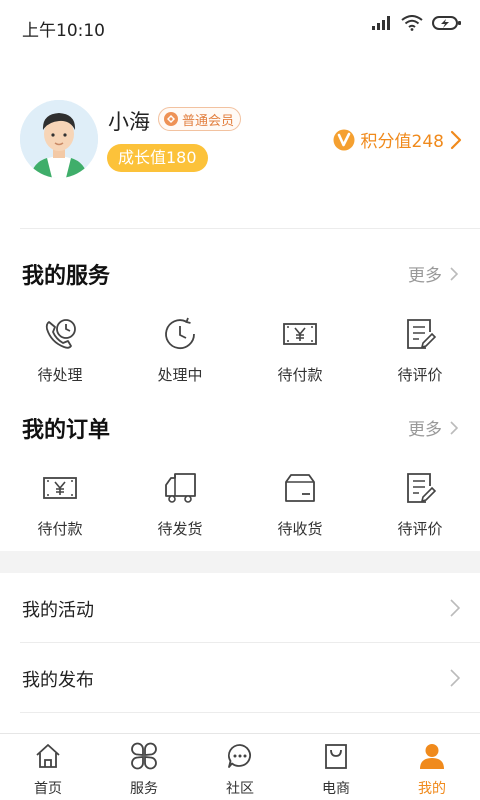 This screenshot has height=800, width=480. What do you see at coordinates (432, 756) in the screenshot?
I see `person-icon` at bounding box center [432, 756].